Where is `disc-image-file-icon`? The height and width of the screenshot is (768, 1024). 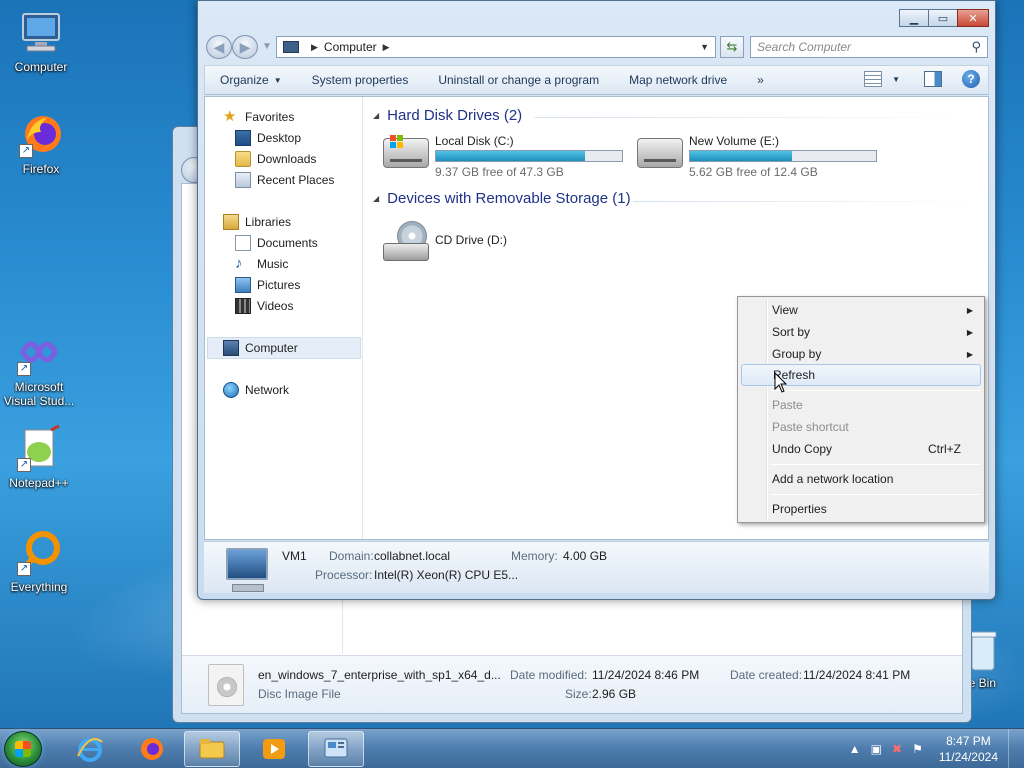 disc-image-file-icon is located at coordinates (226, 685).